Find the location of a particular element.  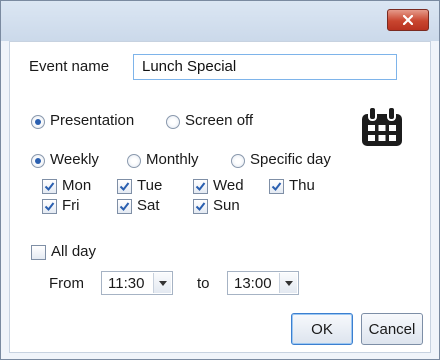

radio-monthly is located at coordinates (134, 161).